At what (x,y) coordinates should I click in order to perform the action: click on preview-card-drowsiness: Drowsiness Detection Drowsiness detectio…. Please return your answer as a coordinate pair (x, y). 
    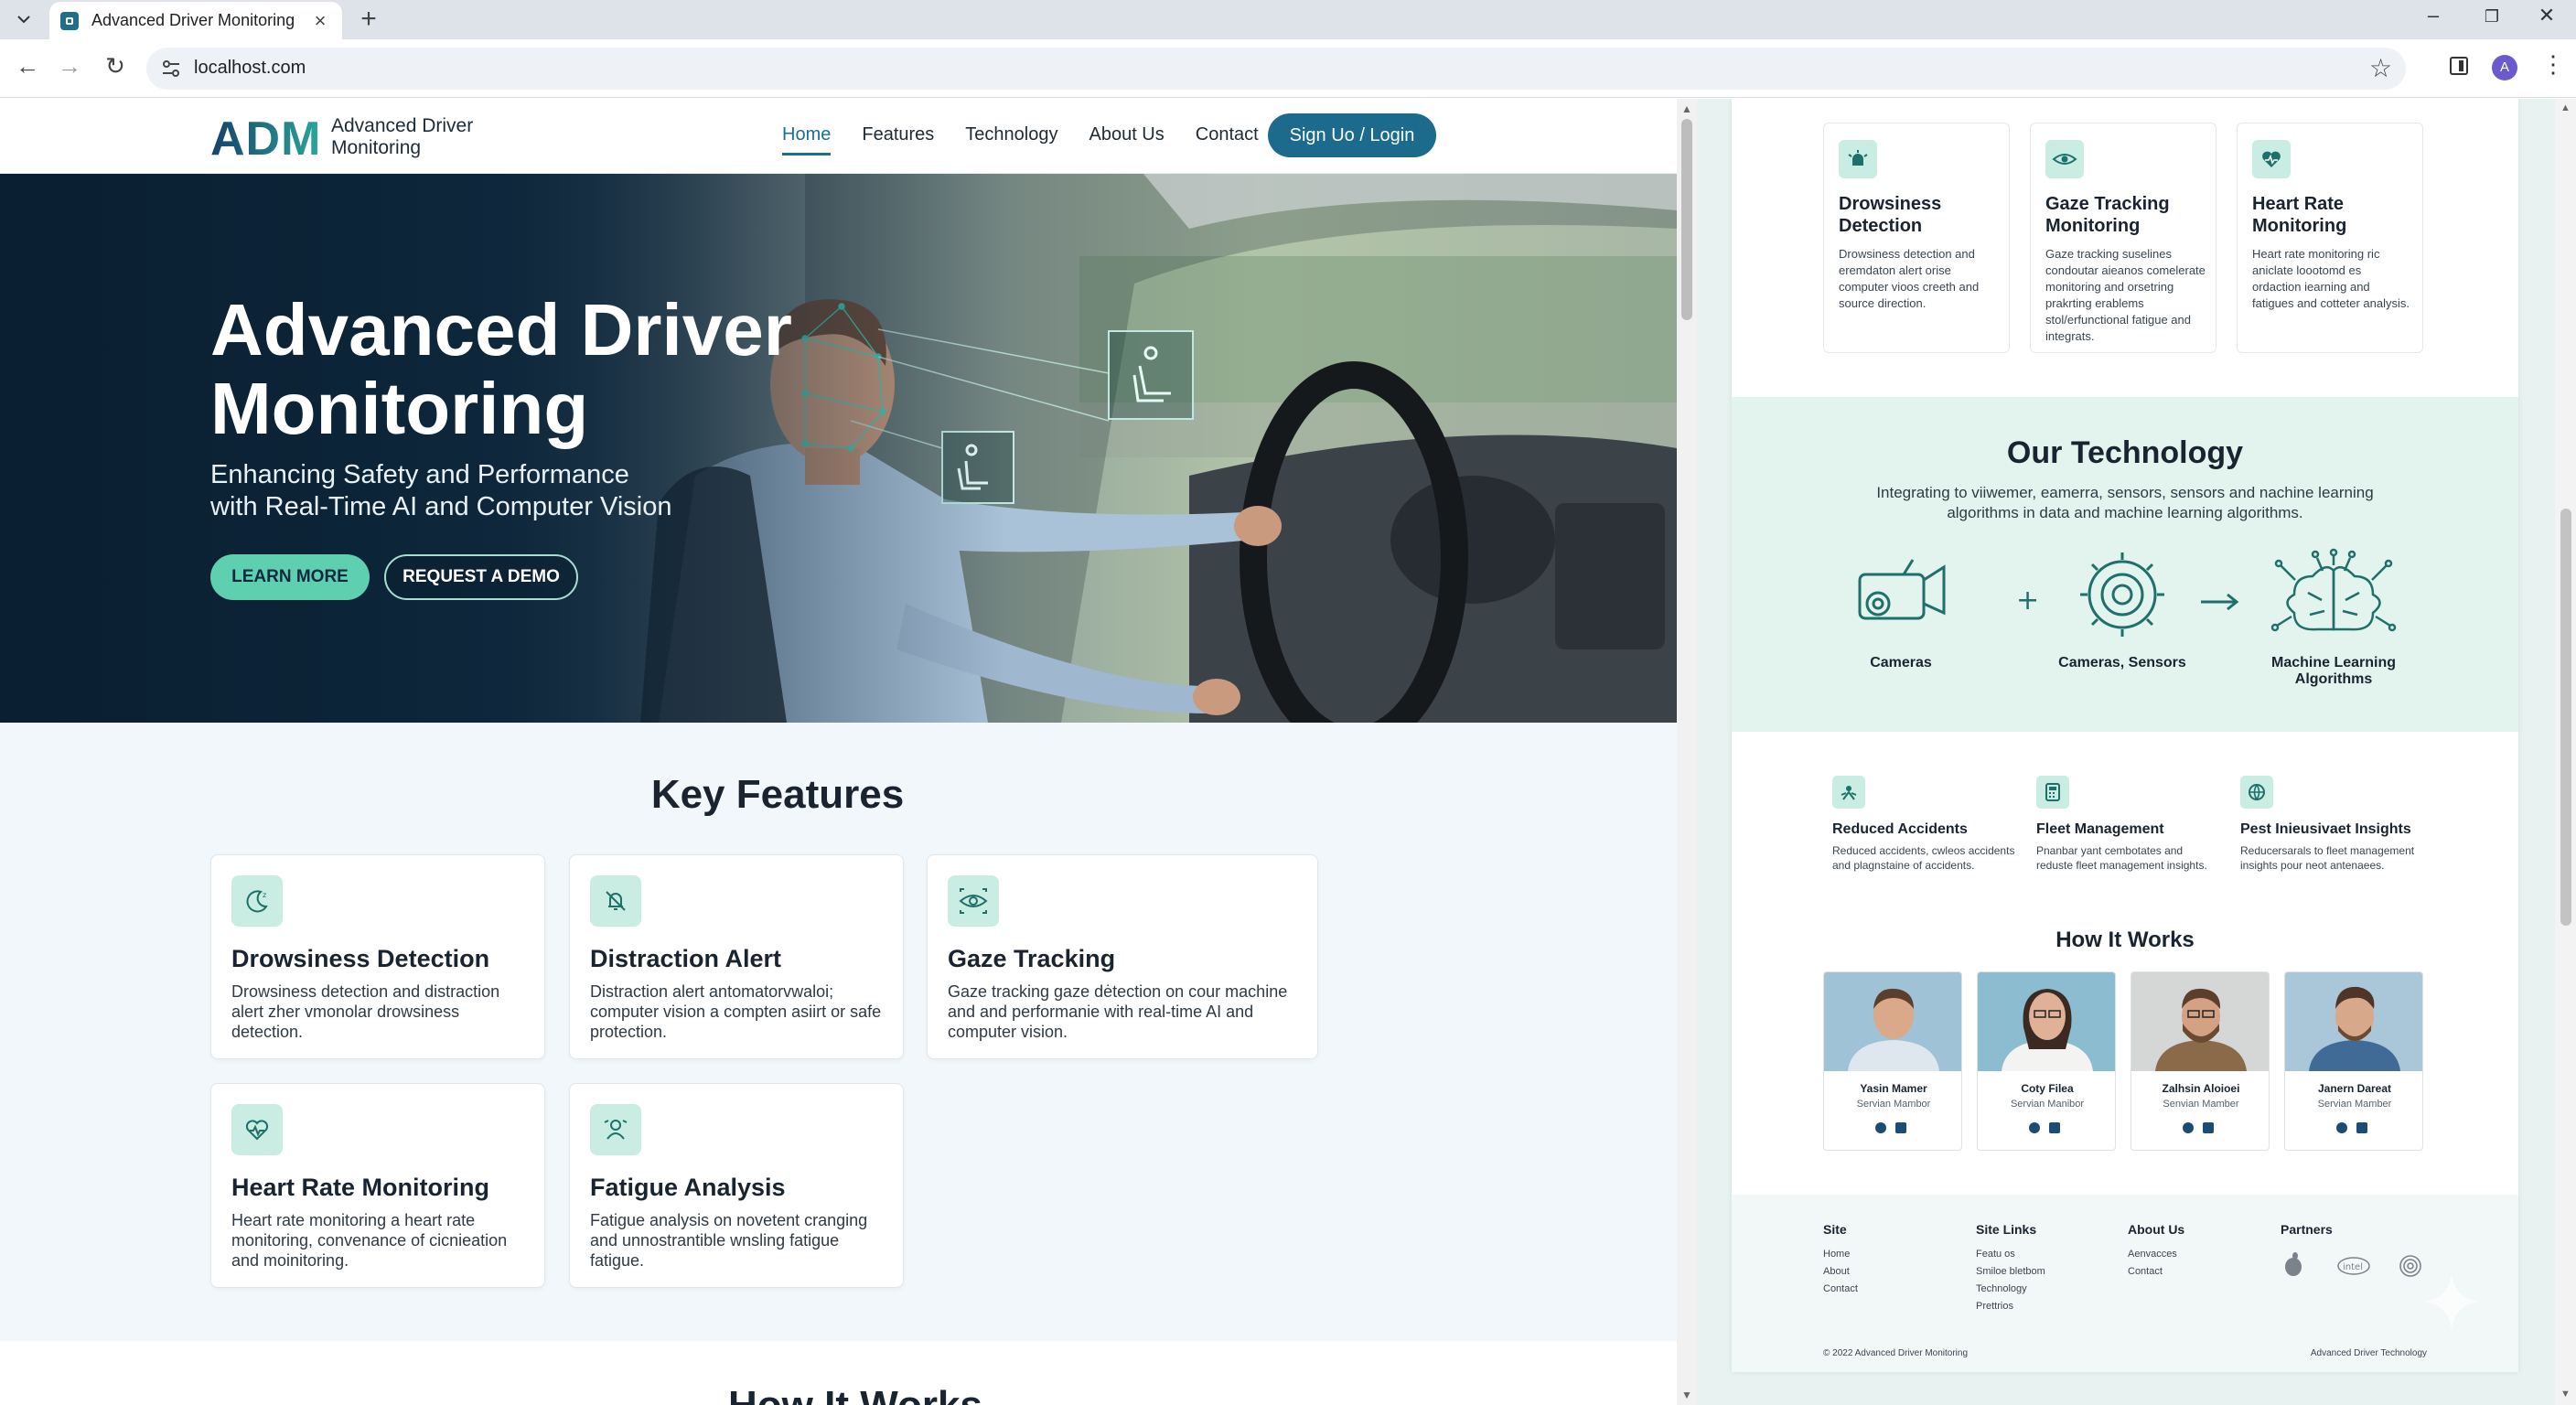
    Looking at the image, I should click on (1917, 238).